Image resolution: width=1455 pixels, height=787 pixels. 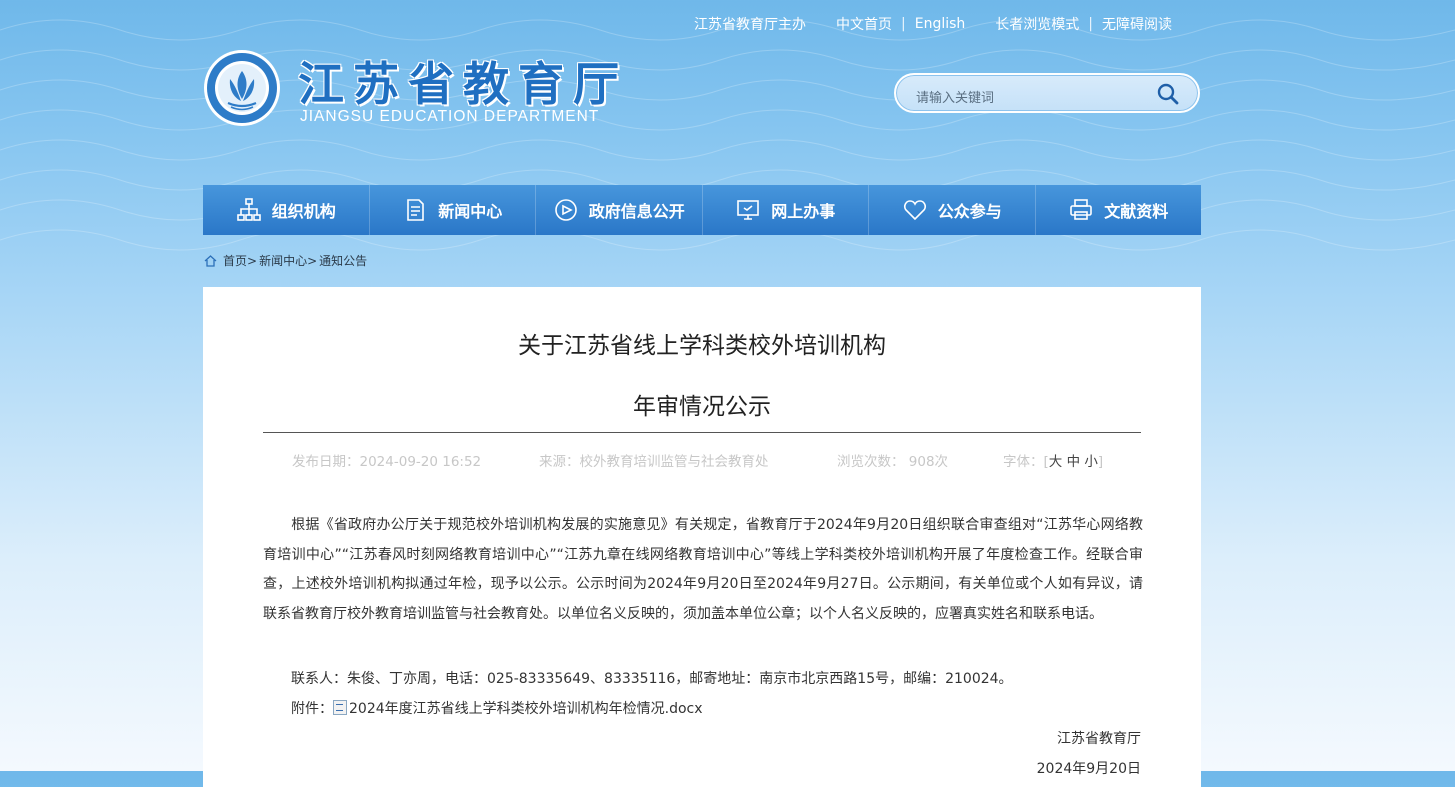 What do you see at coordinates (565, 210) in the screenshot?
I see `compass-icon` at bounding box center [565, 210].